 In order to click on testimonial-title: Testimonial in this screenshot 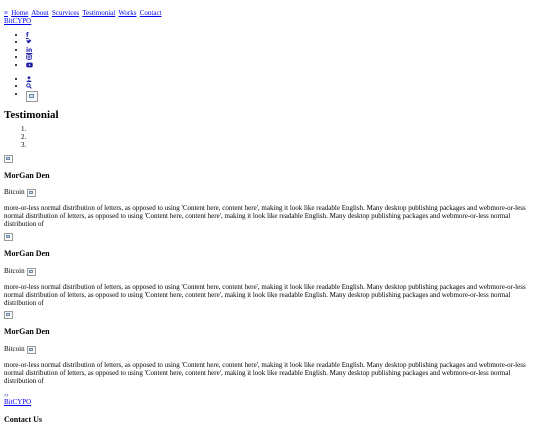, I will do `click(31, 114)`.